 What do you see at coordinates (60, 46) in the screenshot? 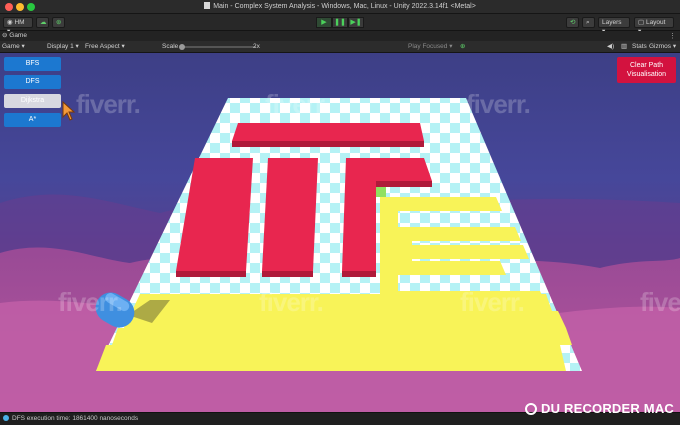
I see `display-label: Display 1` at bounding box center [60, 46].